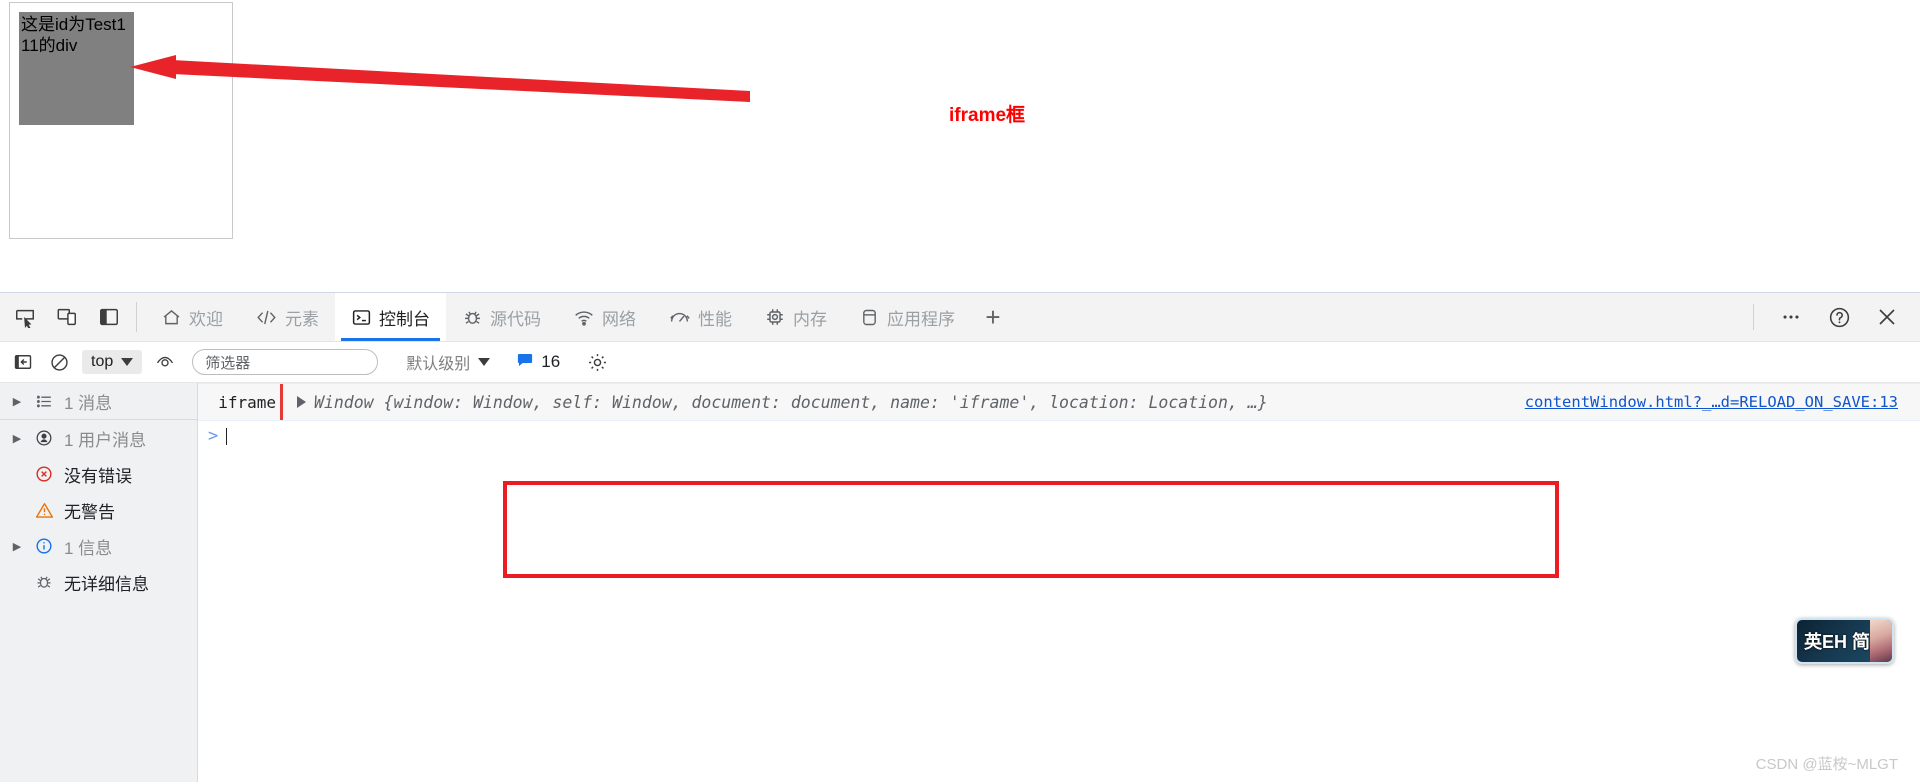  Describe the element at coordinates (165, 362) in the screenshot. I see `eye-icon` at that location.